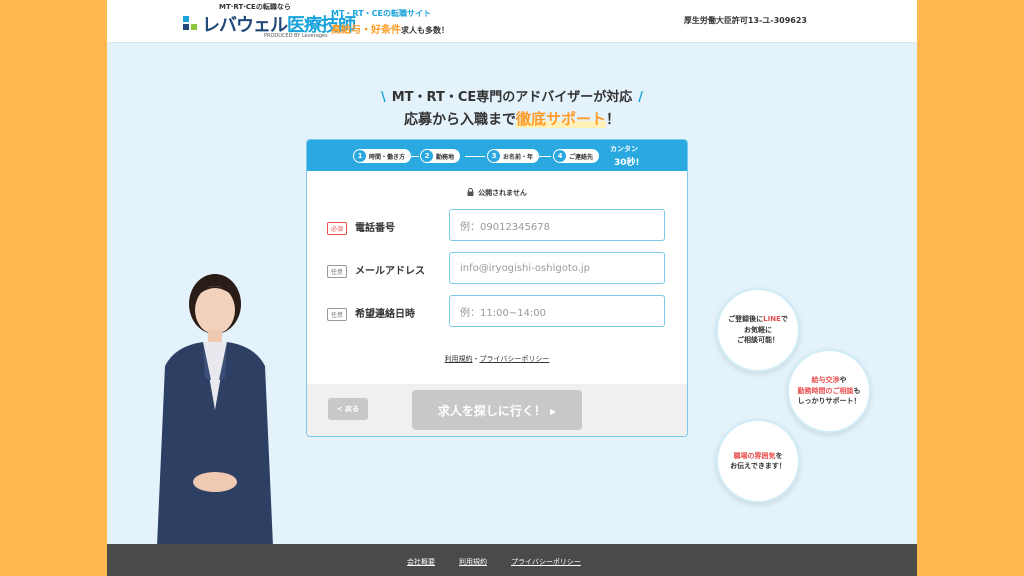 The width and height of the screenshot is (1024, 576). I want to click on contact-time-label: 希望連絡日時, so click(385, 314).